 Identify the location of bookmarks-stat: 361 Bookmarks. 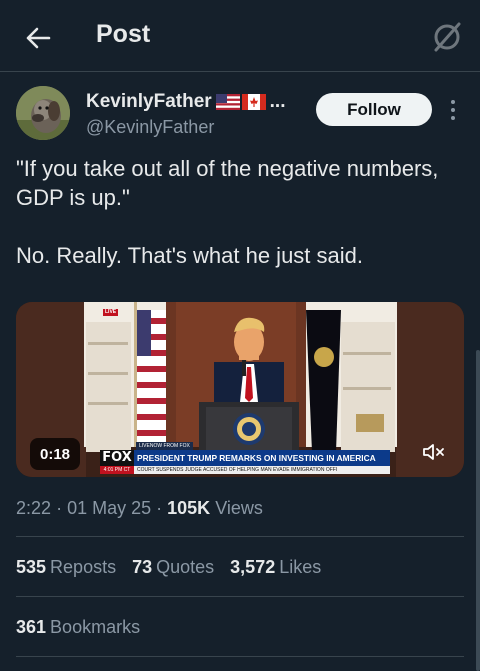
(78, 627).